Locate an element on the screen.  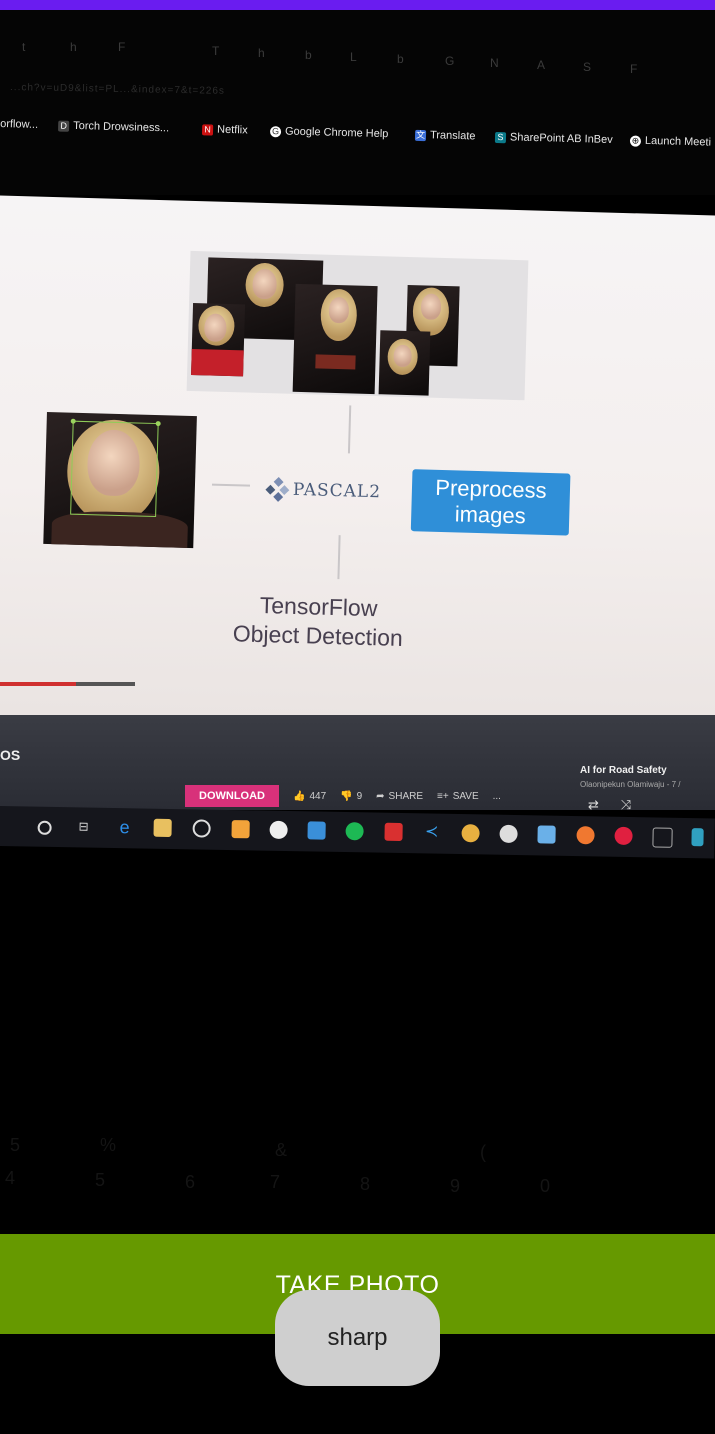
media-icon is located at coordinates (201, 828).